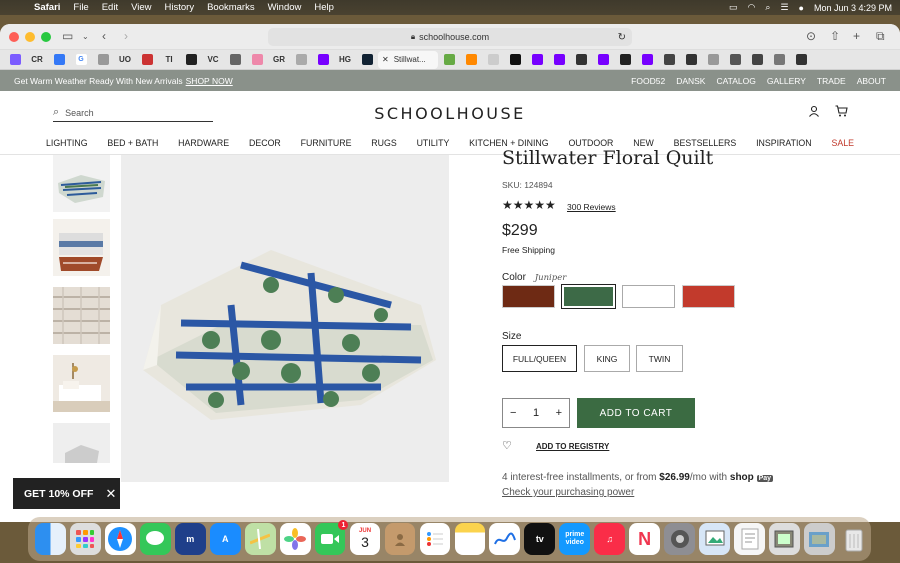 The height and width of the screenshot is (563, 900). Describe the element at coordinates (749, 539) in the screenshot. I see `textedit-icon` at that location.